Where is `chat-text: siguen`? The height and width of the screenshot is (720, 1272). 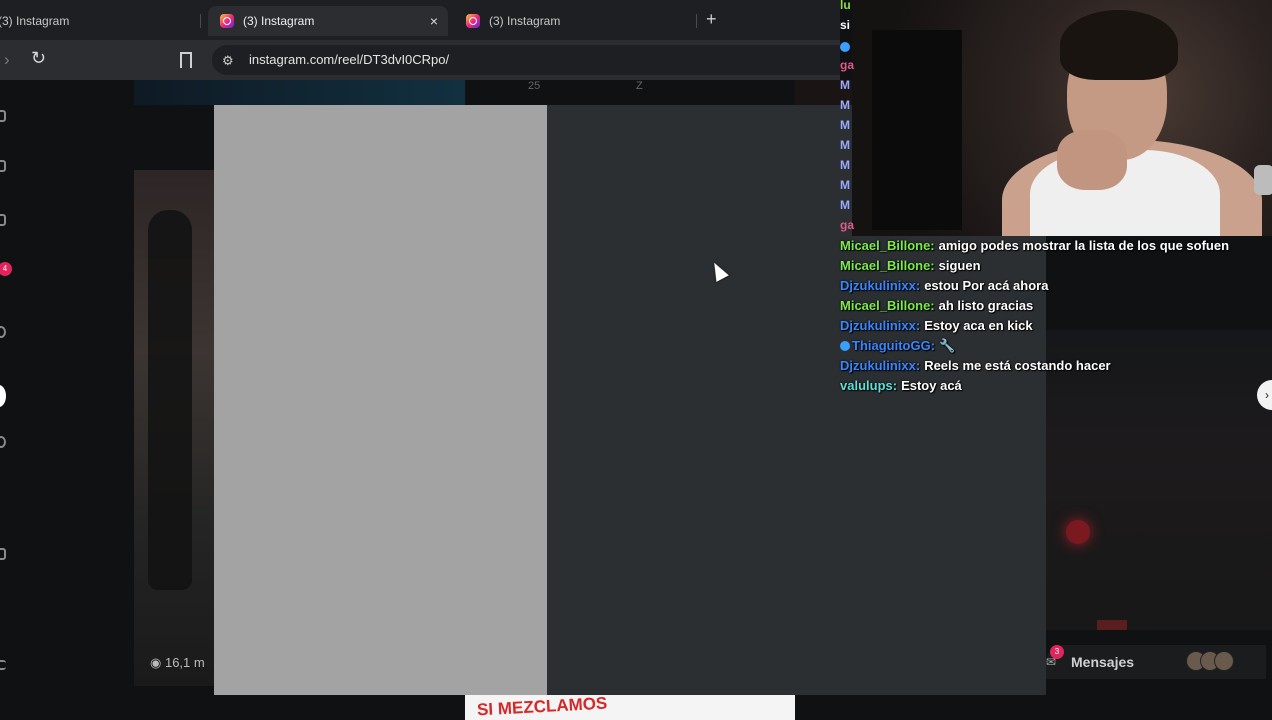
chat-text: siguen is located at coordinates (959, 265).